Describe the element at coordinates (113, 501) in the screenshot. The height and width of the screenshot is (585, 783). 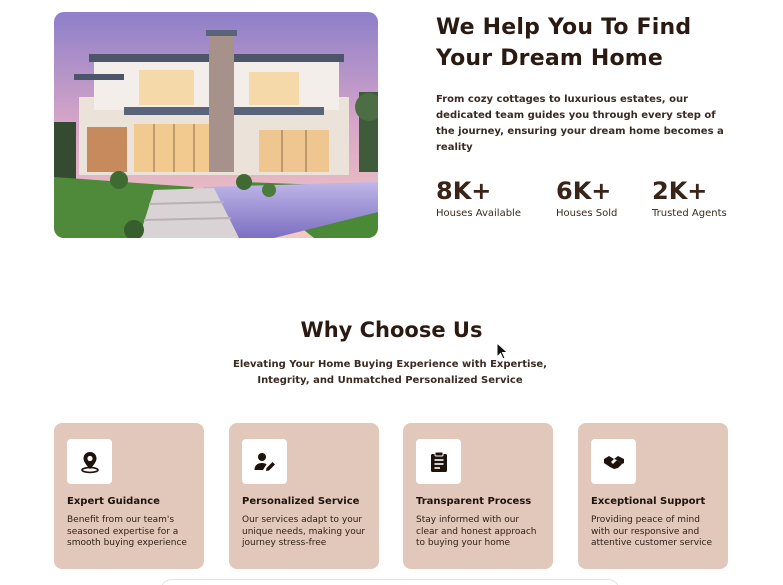
I see `card-title: Expert Guidance` at that location.